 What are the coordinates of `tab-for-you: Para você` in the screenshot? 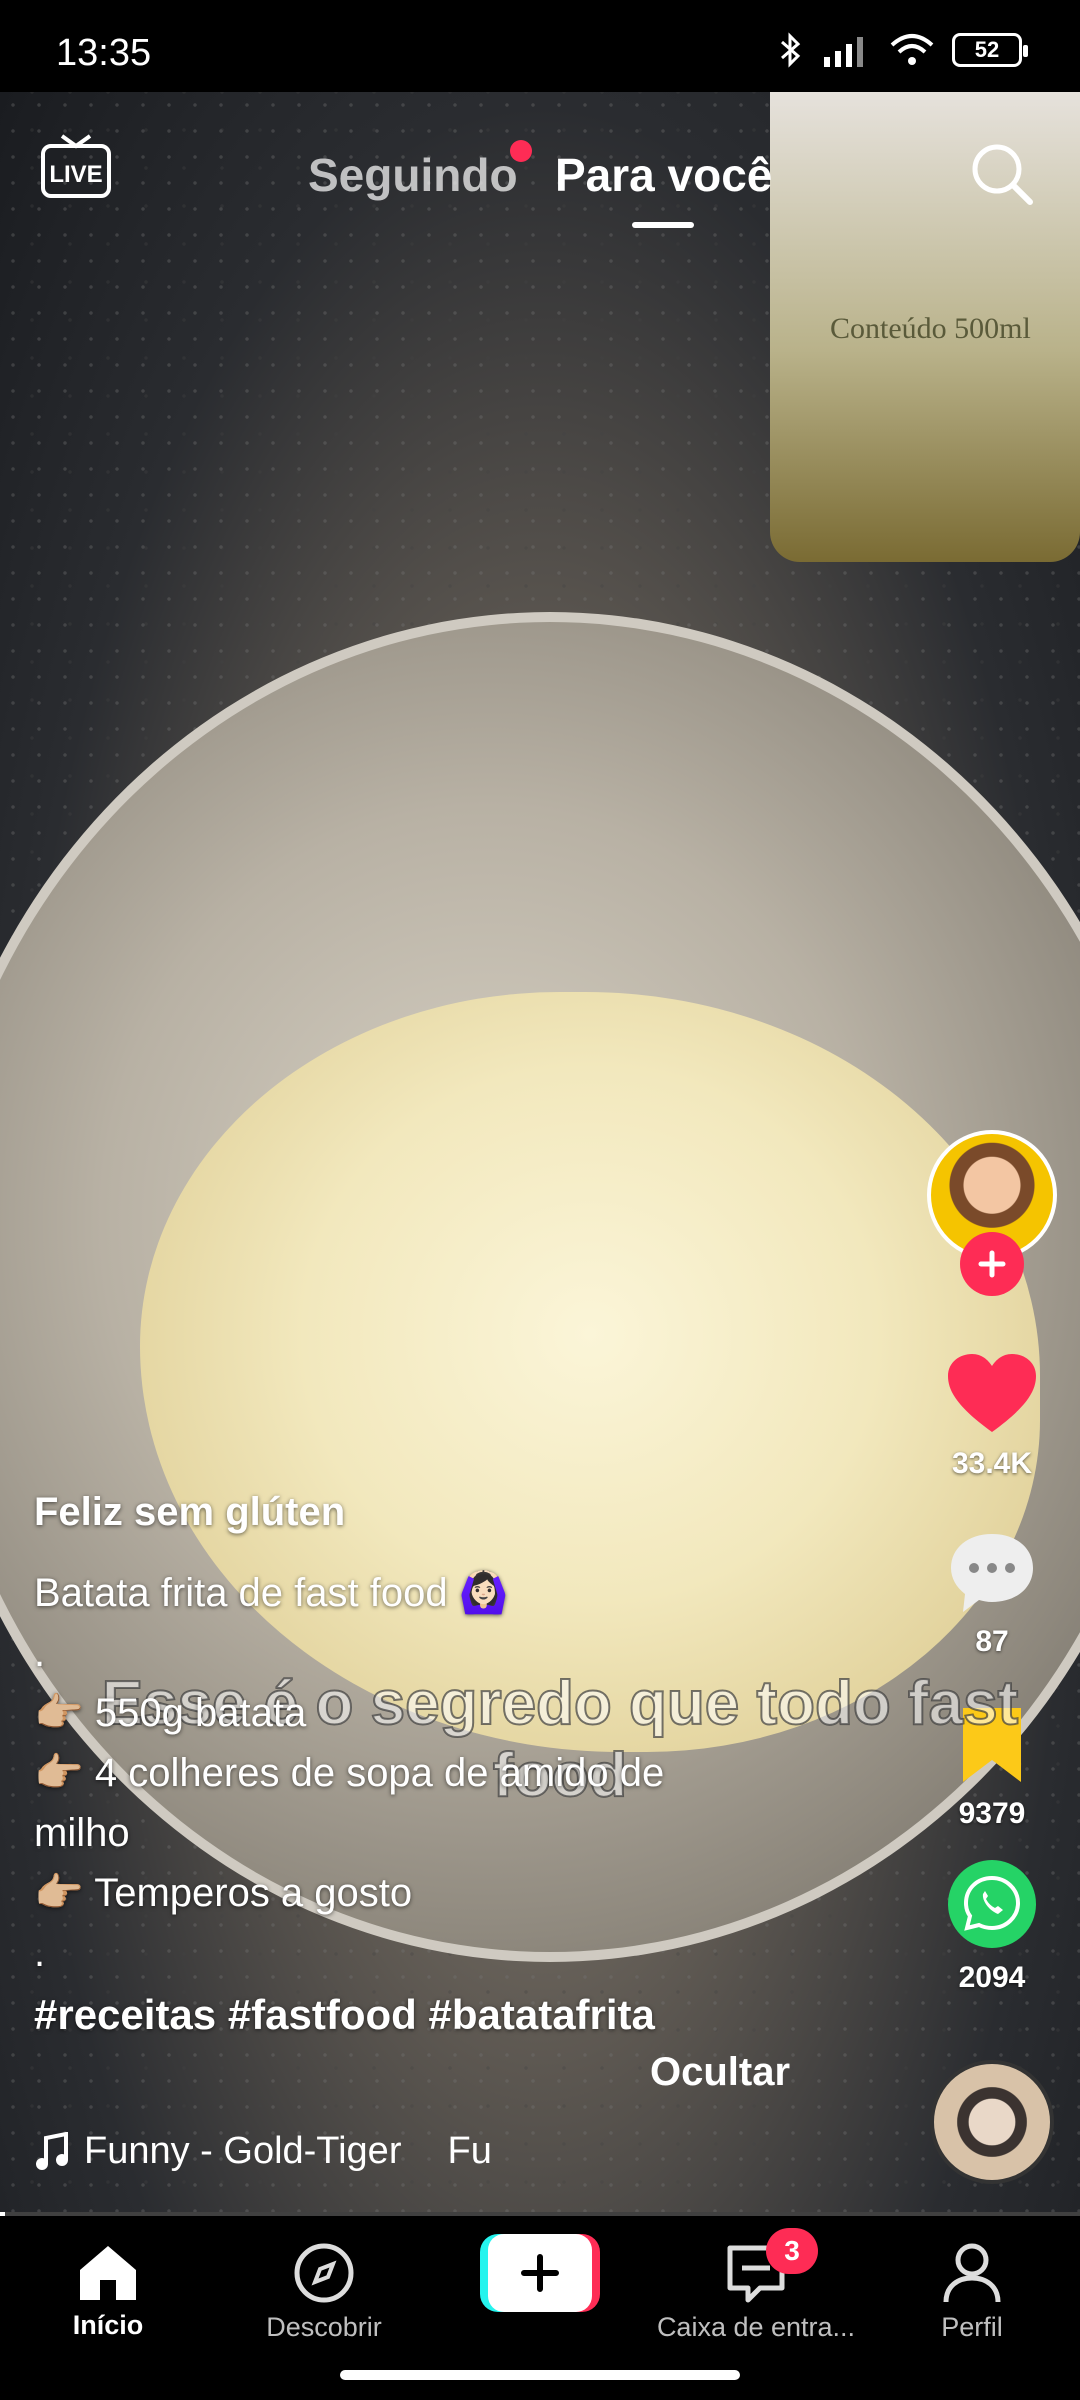 It's located at (663, 175).